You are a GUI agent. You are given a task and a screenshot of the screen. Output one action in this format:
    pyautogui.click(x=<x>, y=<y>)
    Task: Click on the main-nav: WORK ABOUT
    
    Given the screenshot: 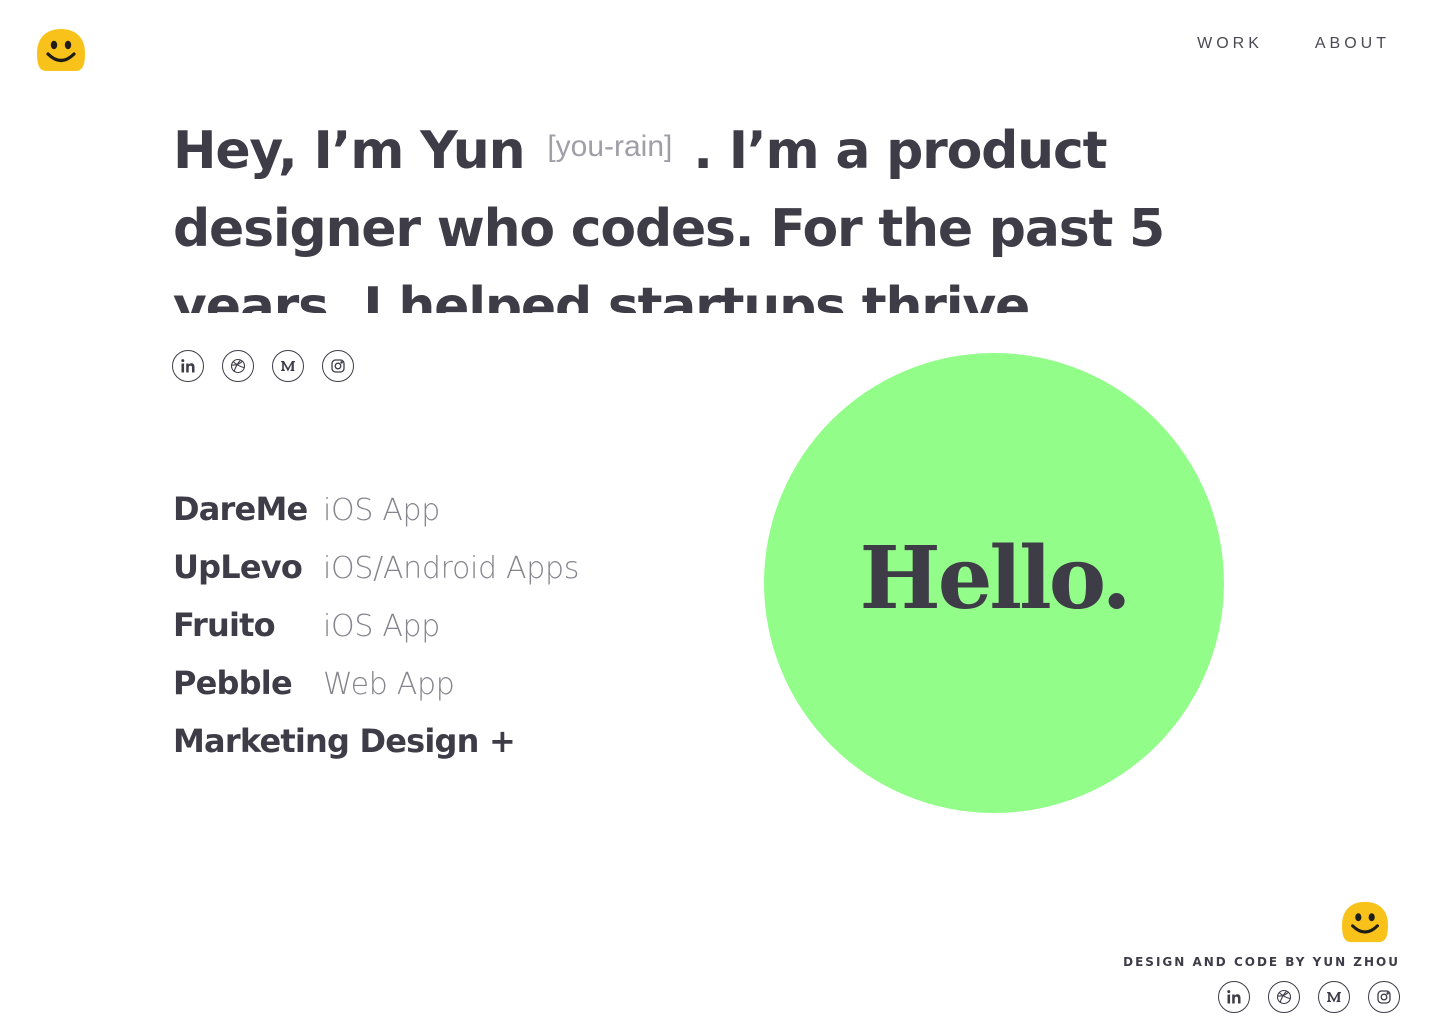 What is the action you would take?
    pyautogui.click(x=1293, y=44)
    